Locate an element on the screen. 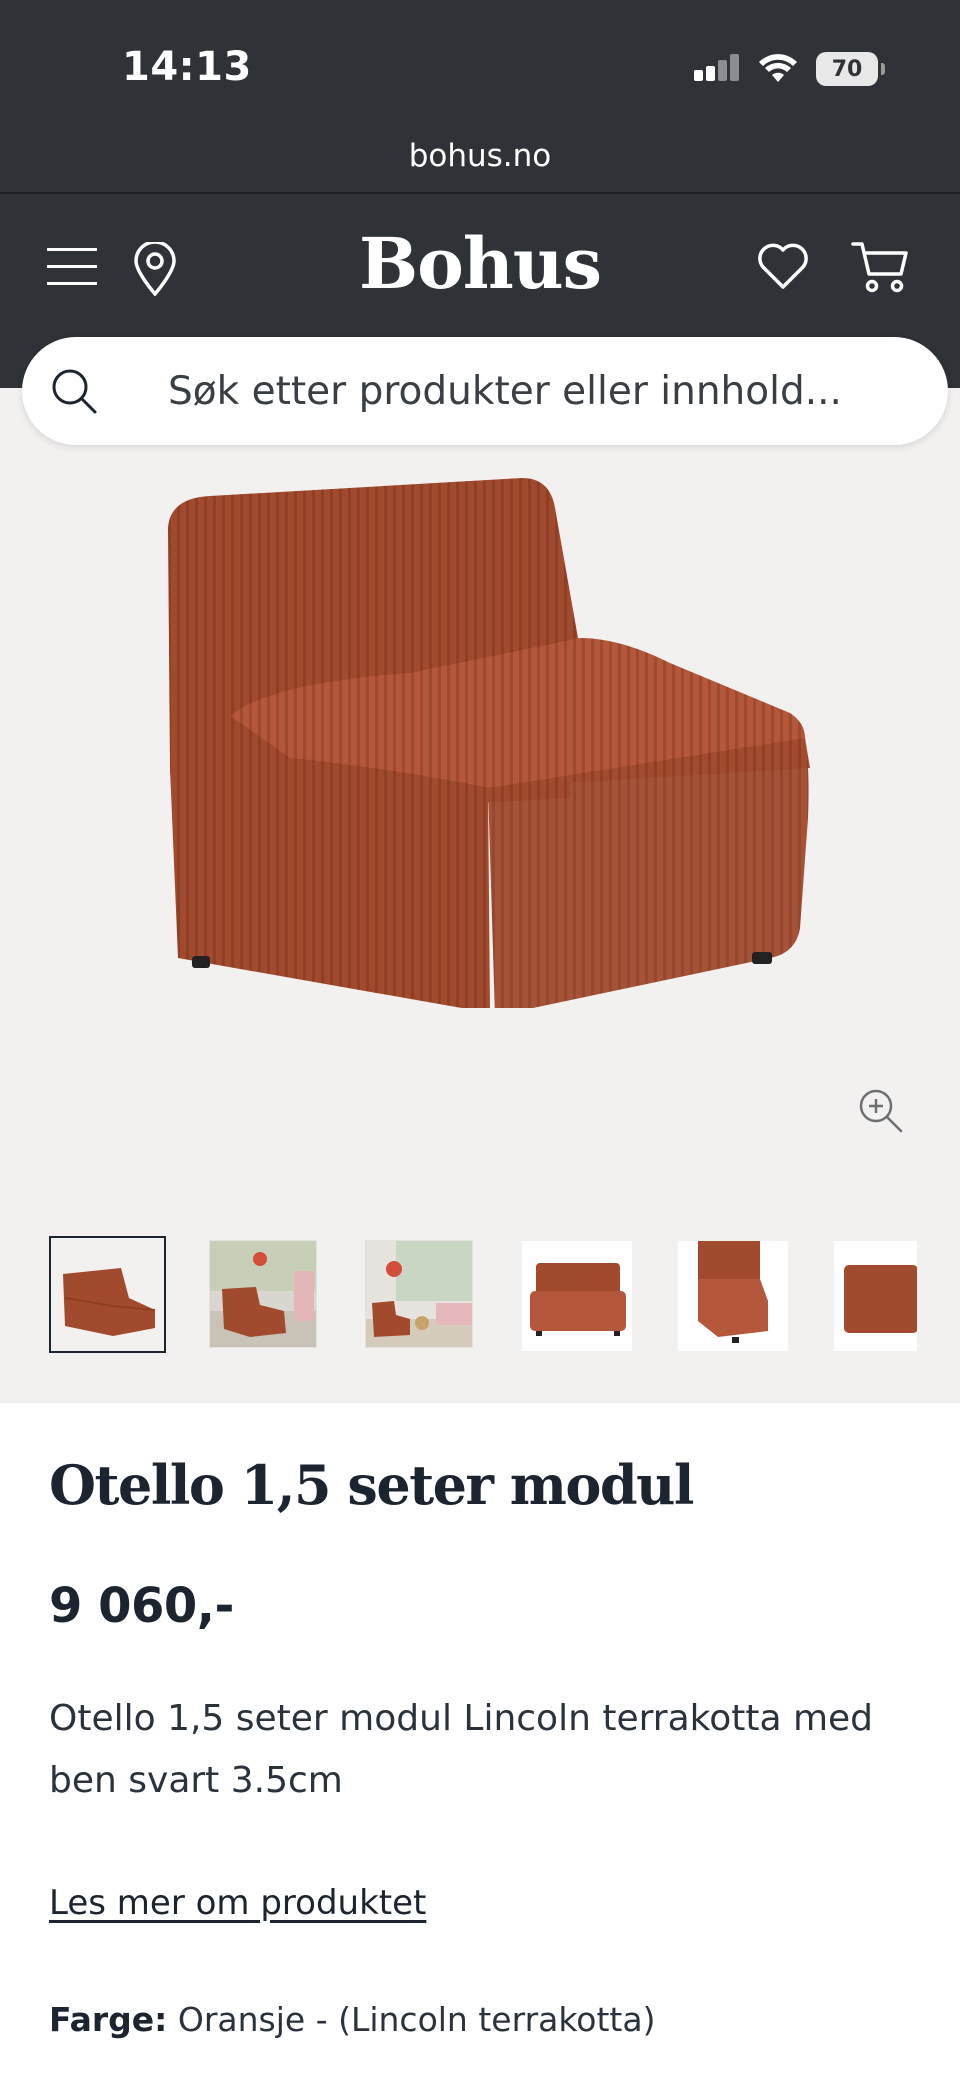  product-title: Otello 1,5 seter modul is located at coordinates (371, 1485).